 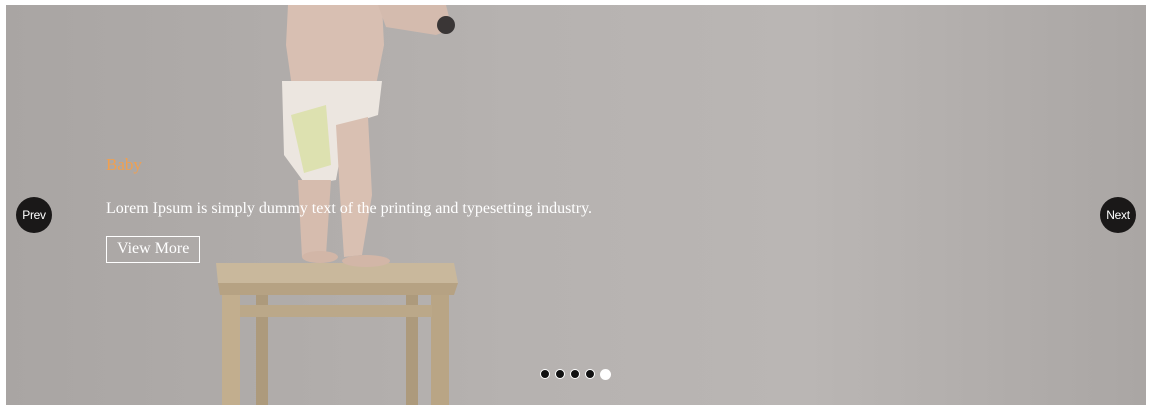 What do you see at coordinates (124, 164) in the screenshot?
I see `slide-title: Baby` at bounding box center [124, 164].